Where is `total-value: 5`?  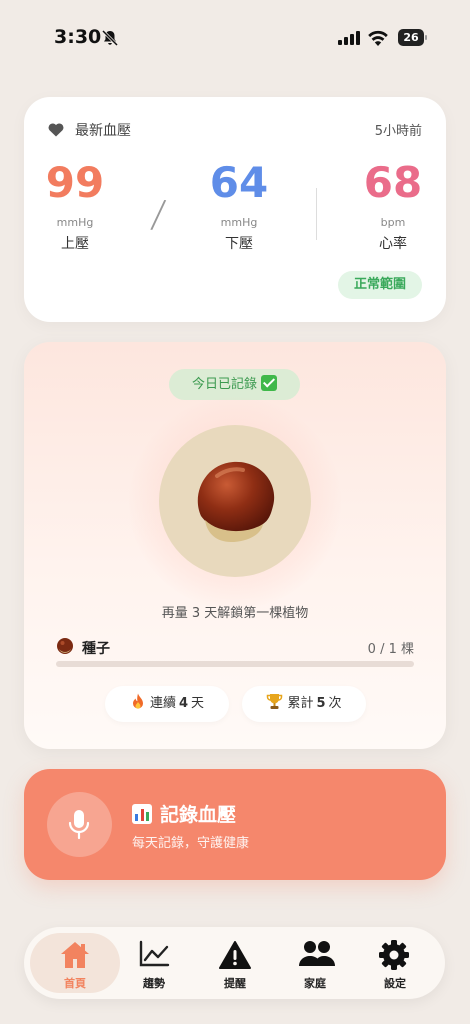 total-value: 5 is located at coordinates (321, 703).